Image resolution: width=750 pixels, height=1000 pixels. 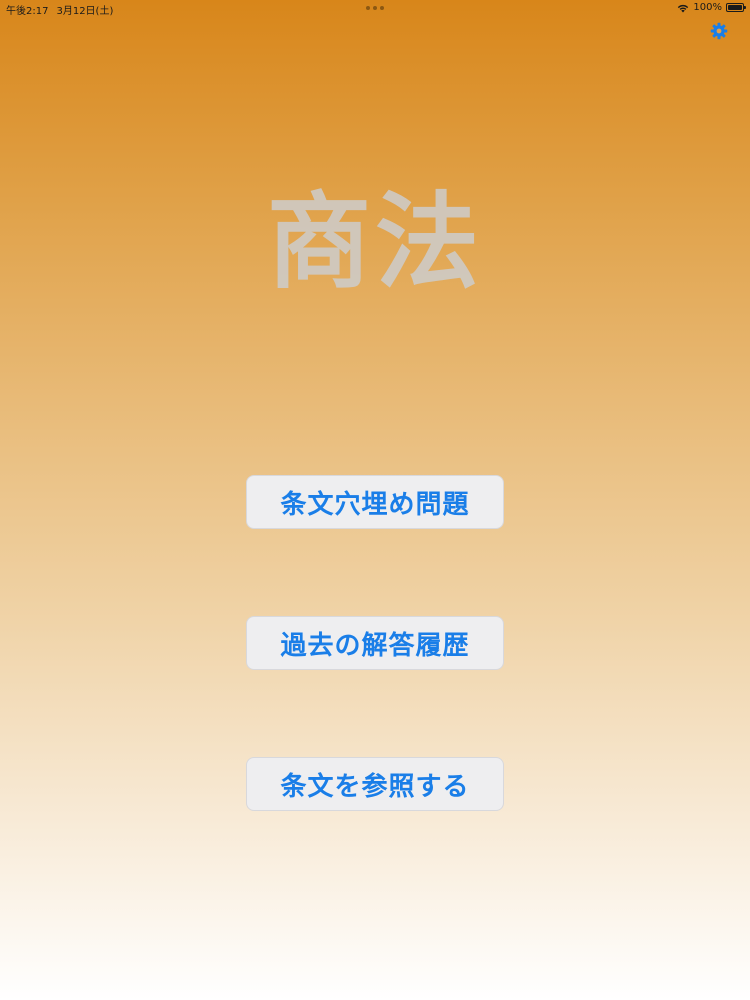 What do you see at coordinates (374, 241) in the screenshot?
I see `page-title: 商法` at bounding box center [374, 241].